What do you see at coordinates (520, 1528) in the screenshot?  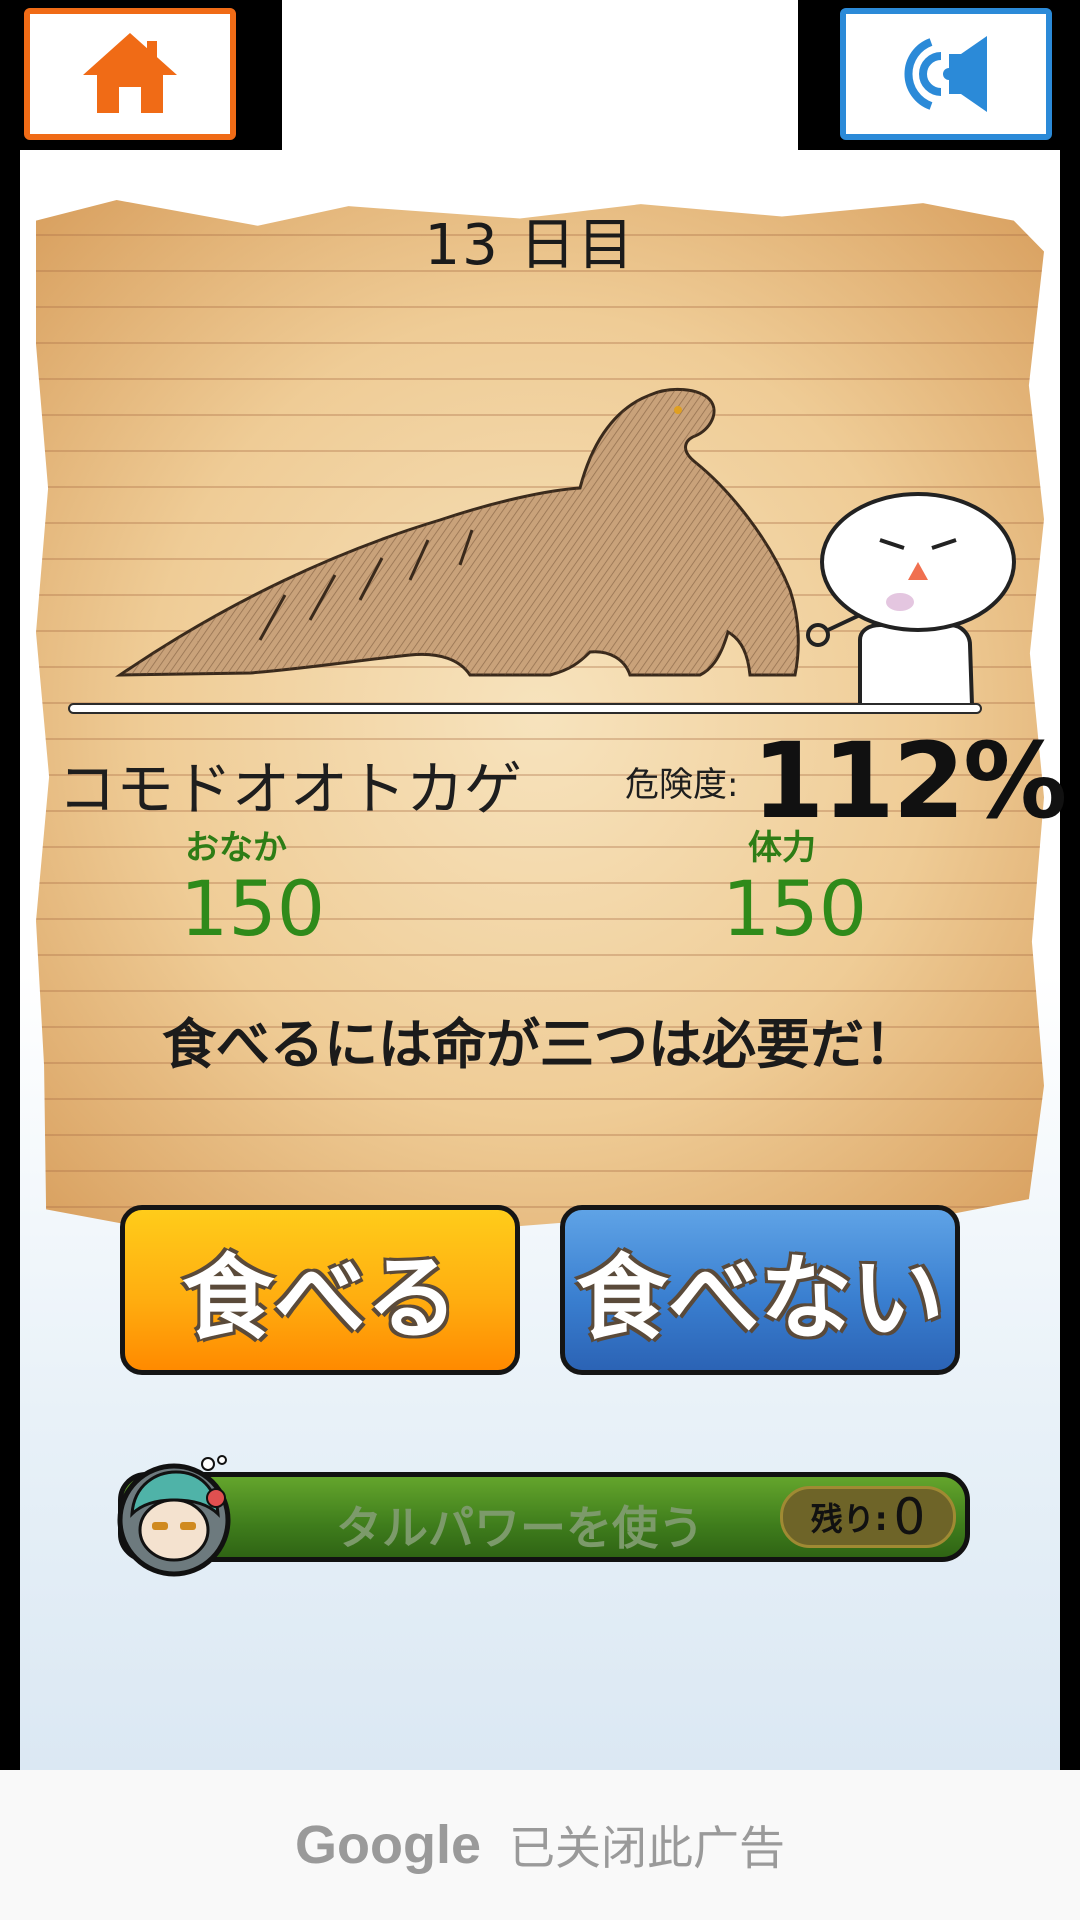 I see `use-power-label: タルパワーを使う` at bounding box center [520, 1528].